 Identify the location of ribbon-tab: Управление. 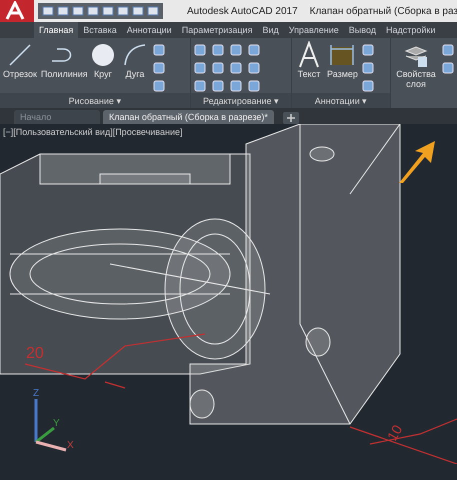
(314, 30).